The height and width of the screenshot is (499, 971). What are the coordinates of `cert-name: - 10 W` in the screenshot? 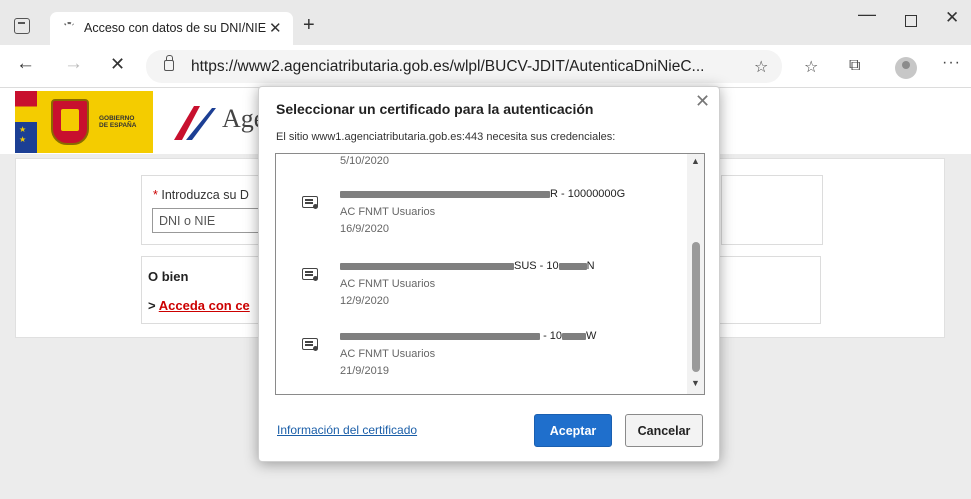 It's located at (468, 336).